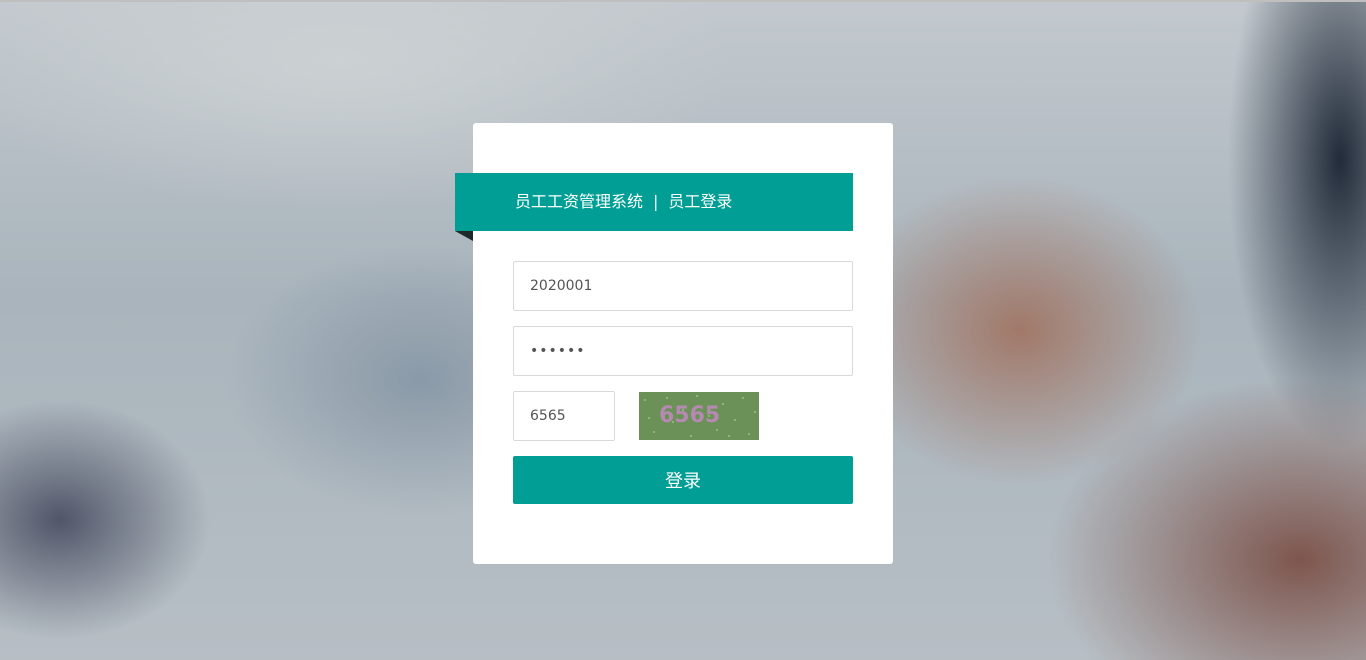 The width and height of the screenshot is (1366, 660). What do you see at coordinates (464, 236) in the screenshot?
I see `ribbon-fold-shadow` at bounding box center [464, 236].